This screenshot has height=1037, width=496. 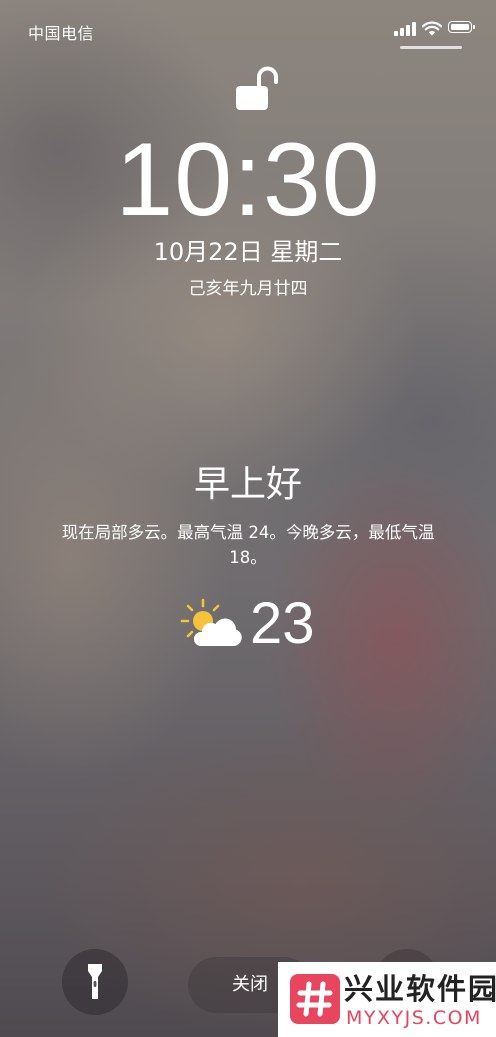 What do you see at coordinates (315, 999) in the screenshot?
I see `hash-logo-icon` at bounding box center [315, 999].